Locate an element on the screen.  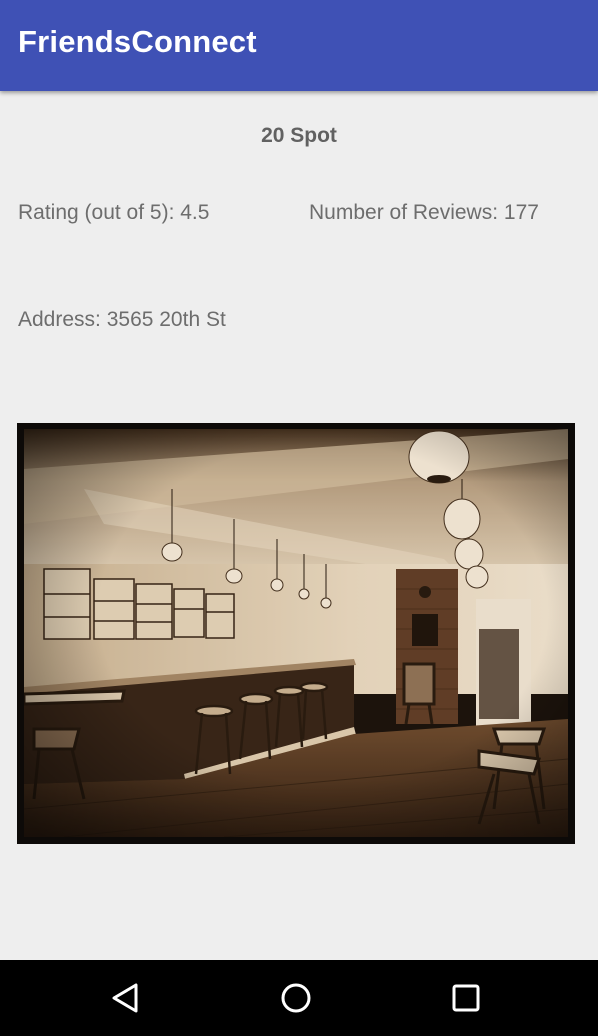
place-name: 20 Spot is located at coordinates (299, 135).